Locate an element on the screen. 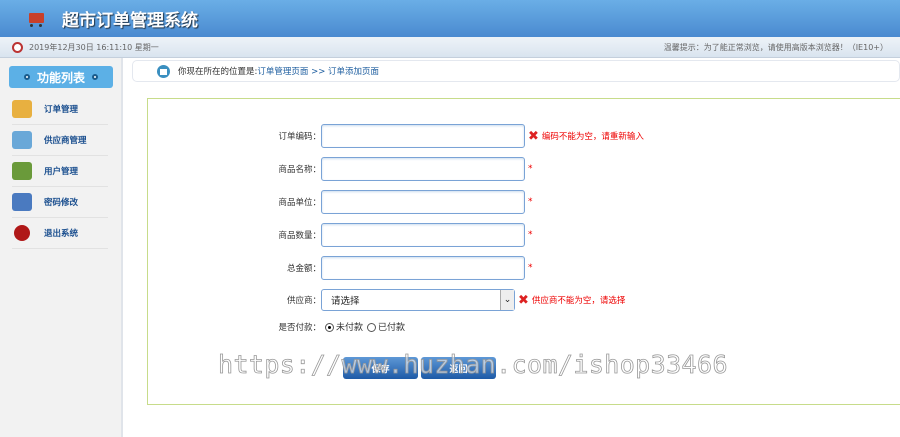 The width and height of the screenshot is (900, 437). function-list-heading: 功能列表 is located at coordinates (61, 77).